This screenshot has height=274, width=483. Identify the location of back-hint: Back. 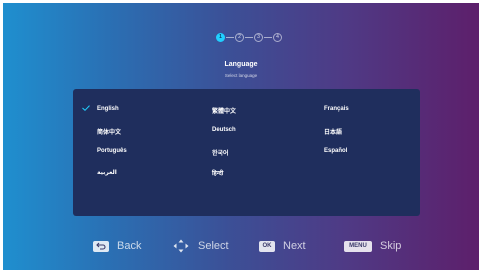
(117, 246).